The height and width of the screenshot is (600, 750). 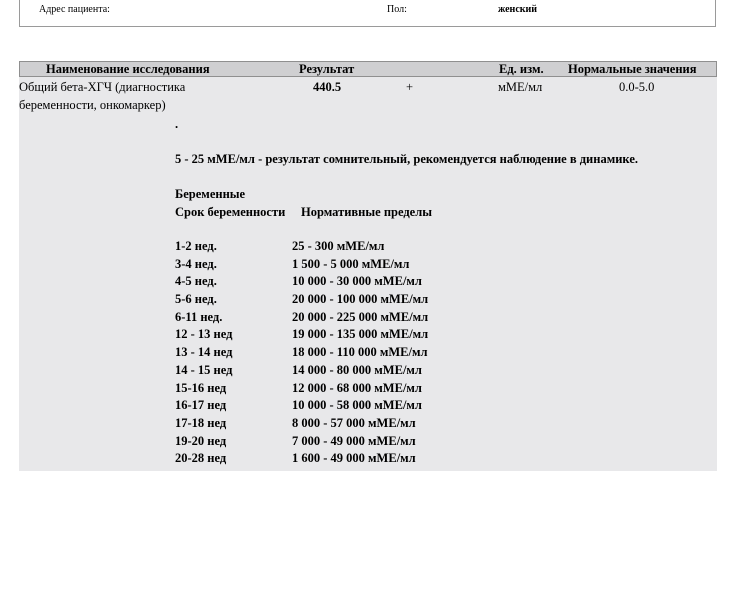 I want to click on header-unit: Ед. изм., so click(x=521, y=69).